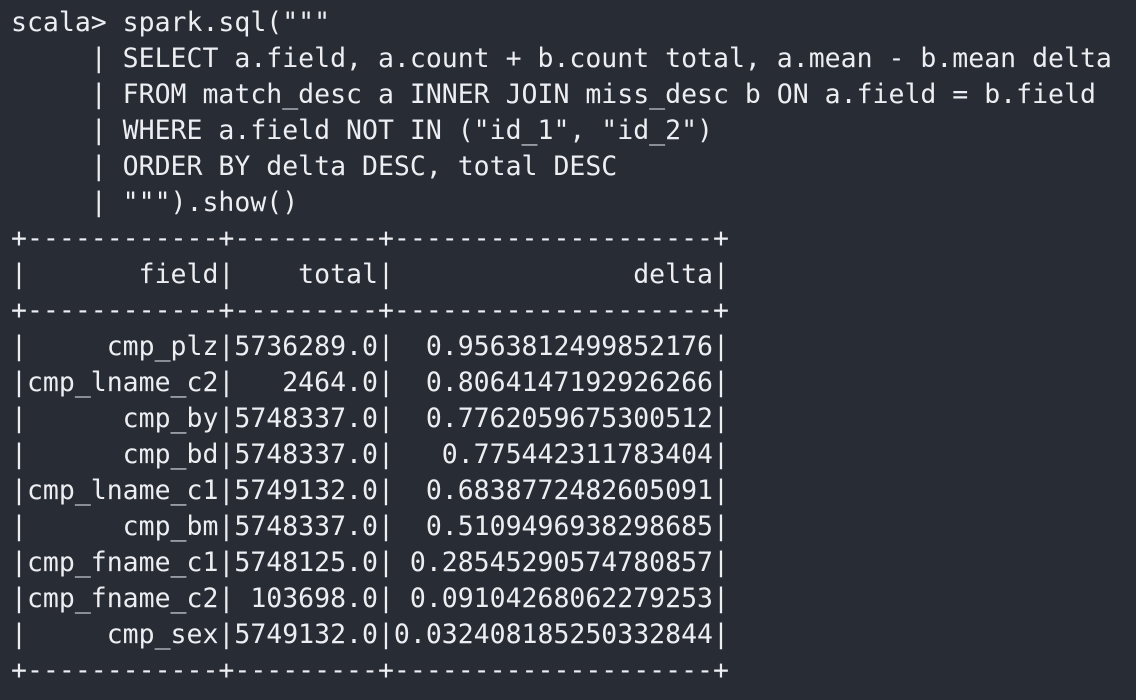 This screenshot has width=1136, height=700. What do you see at coordinates (370, 454) in the screenshot?
I see `table-row: | cmp_bd|5748337.0| 0.775442311783404|` at bounding box center [370, 454].